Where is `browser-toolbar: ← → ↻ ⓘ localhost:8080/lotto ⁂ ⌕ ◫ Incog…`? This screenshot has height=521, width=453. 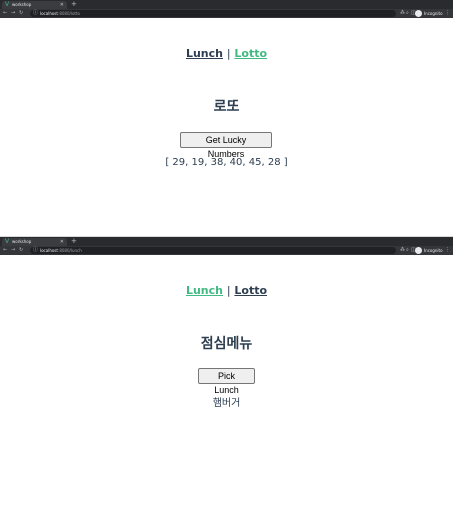 browser-toolbar: ← → ↻ ⓘ localhost:8080/lotto ⁂ ⌕ ◫ Incog… is located at coordinates (226, 13).